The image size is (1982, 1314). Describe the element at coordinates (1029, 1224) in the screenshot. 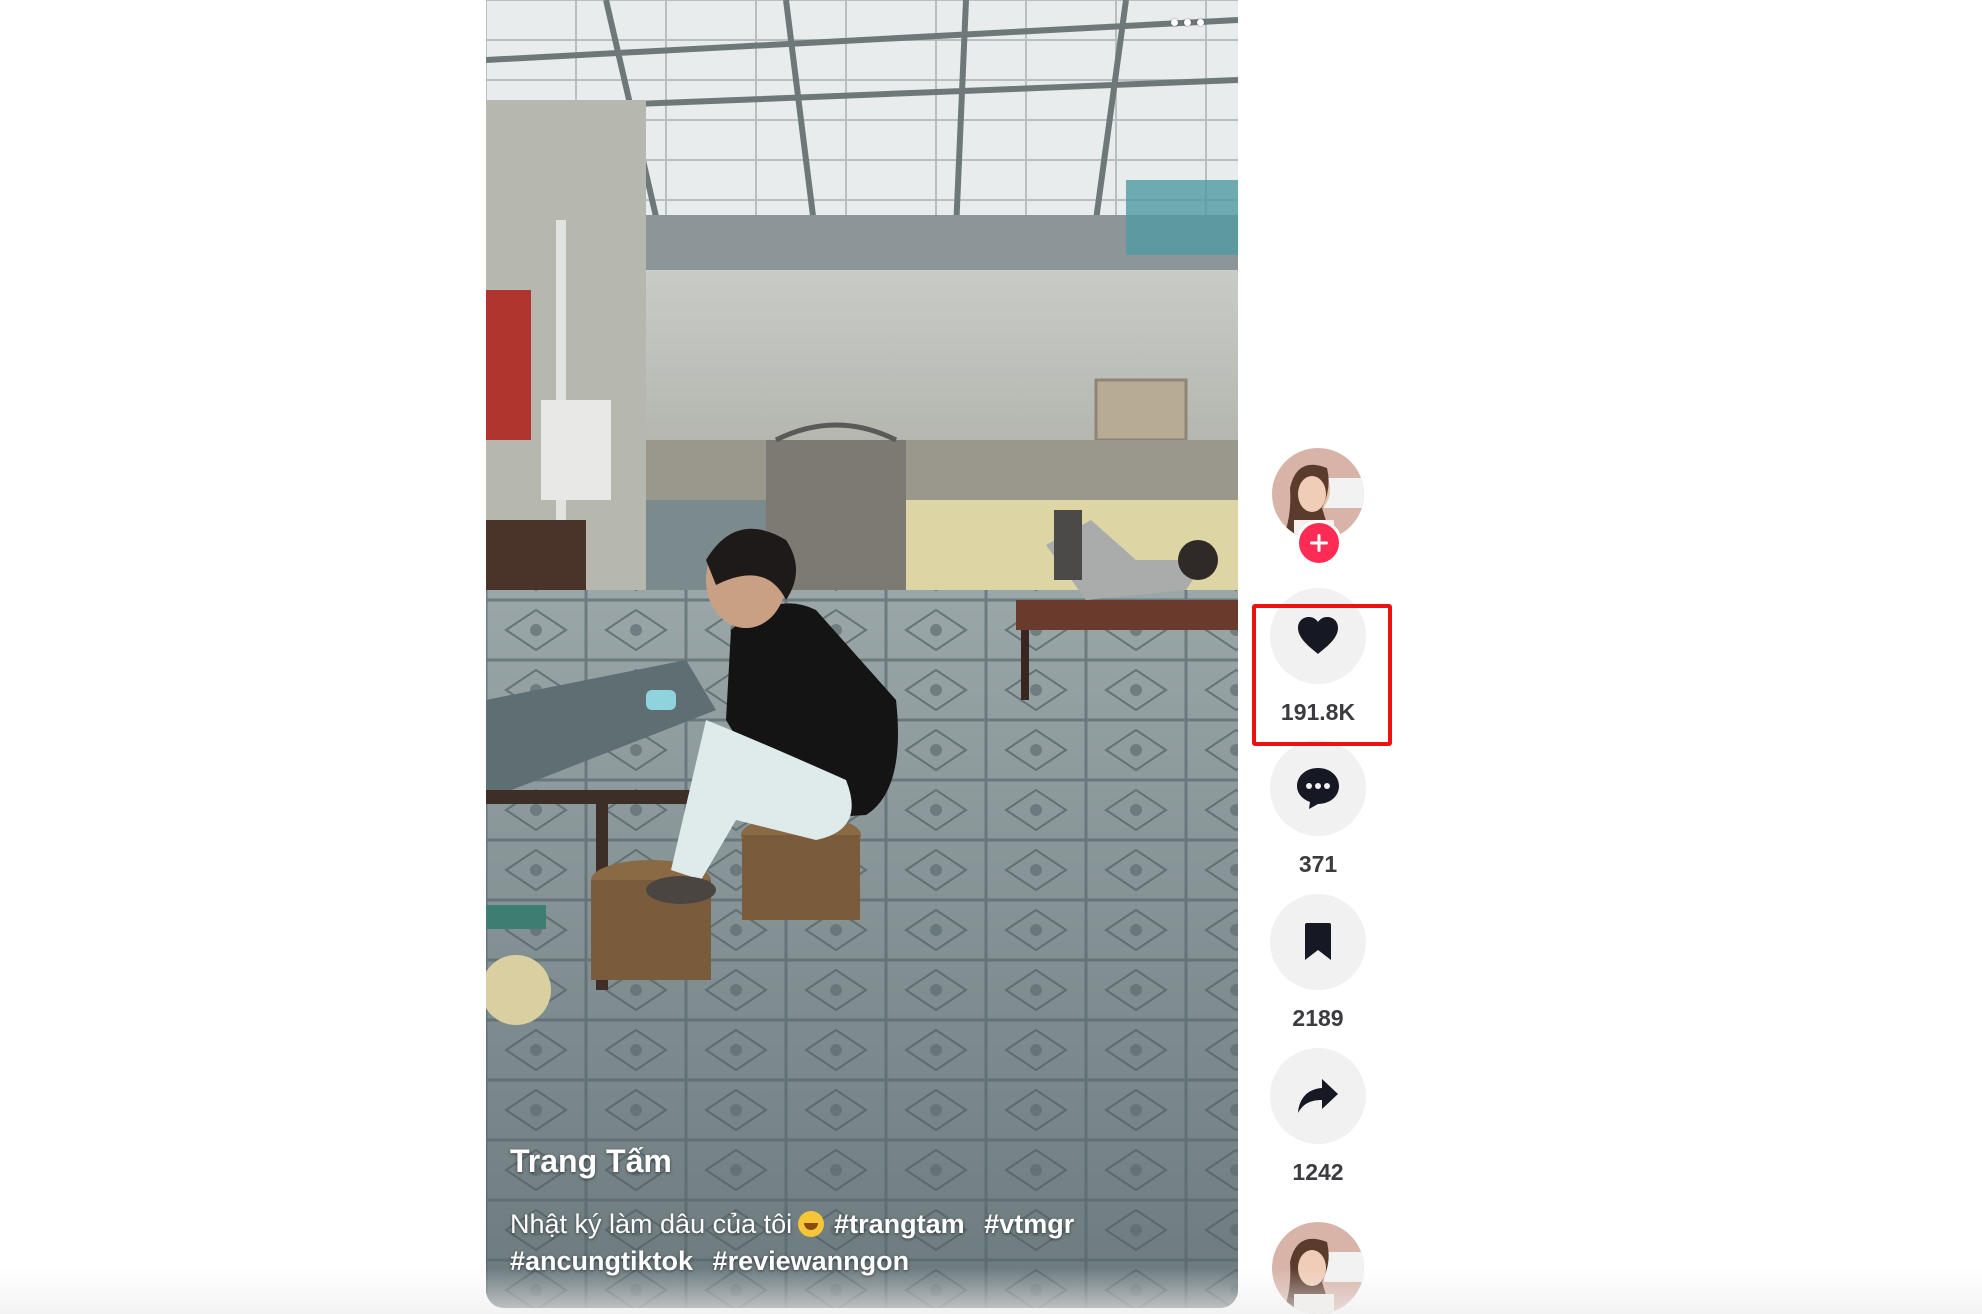

I see `hashtag-link: #vtmgr` at that location.